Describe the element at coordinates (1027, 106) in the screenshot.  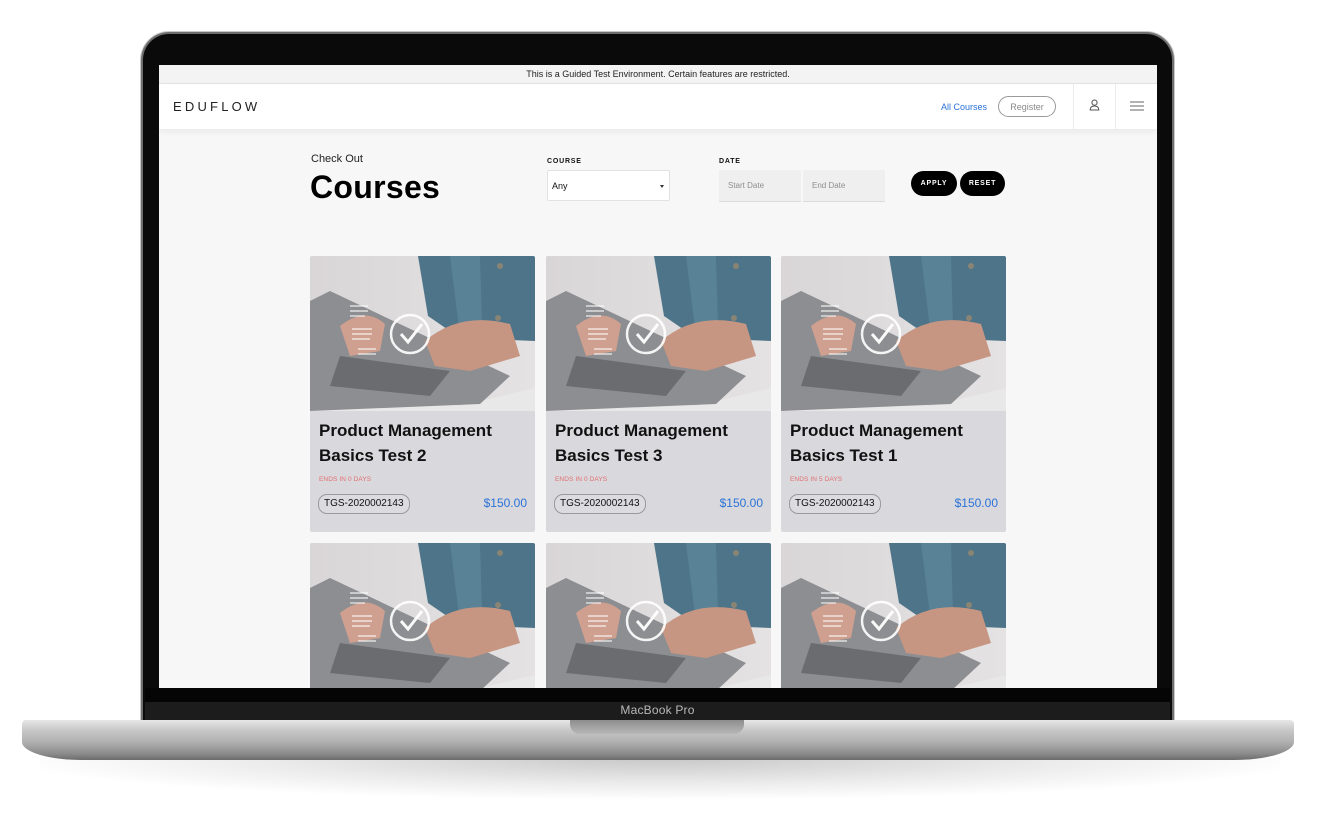
I see `register-button: Register` at that location.